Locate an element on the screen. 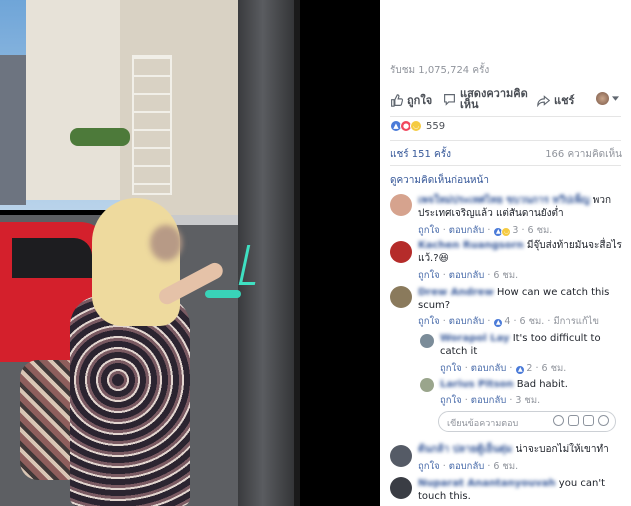 The width and height of the screenshot is (631, 506). comment-text: น่าจะบอกไม่ให้เขาทำ is located at coordinates (562, 449).